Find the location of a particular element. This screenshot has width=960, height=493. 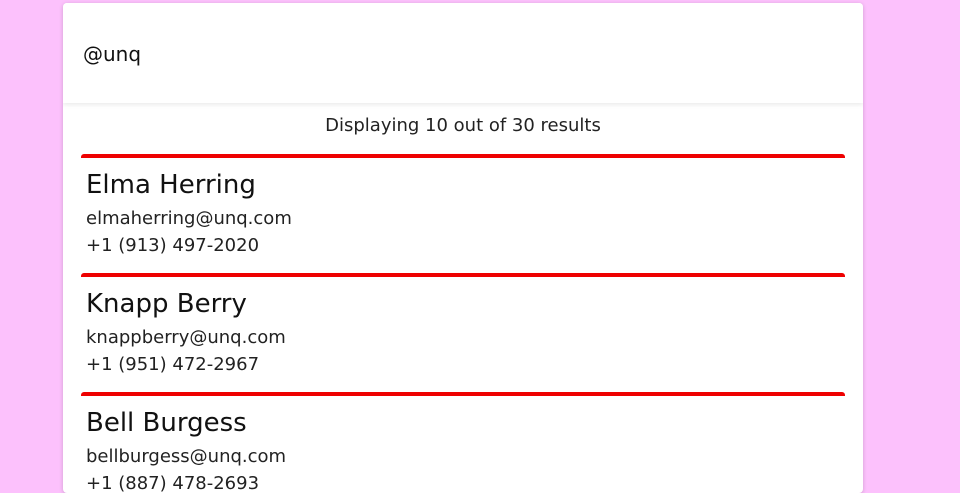

contact-email: elmaherring@unq.com is located at coordinates (189, 218).